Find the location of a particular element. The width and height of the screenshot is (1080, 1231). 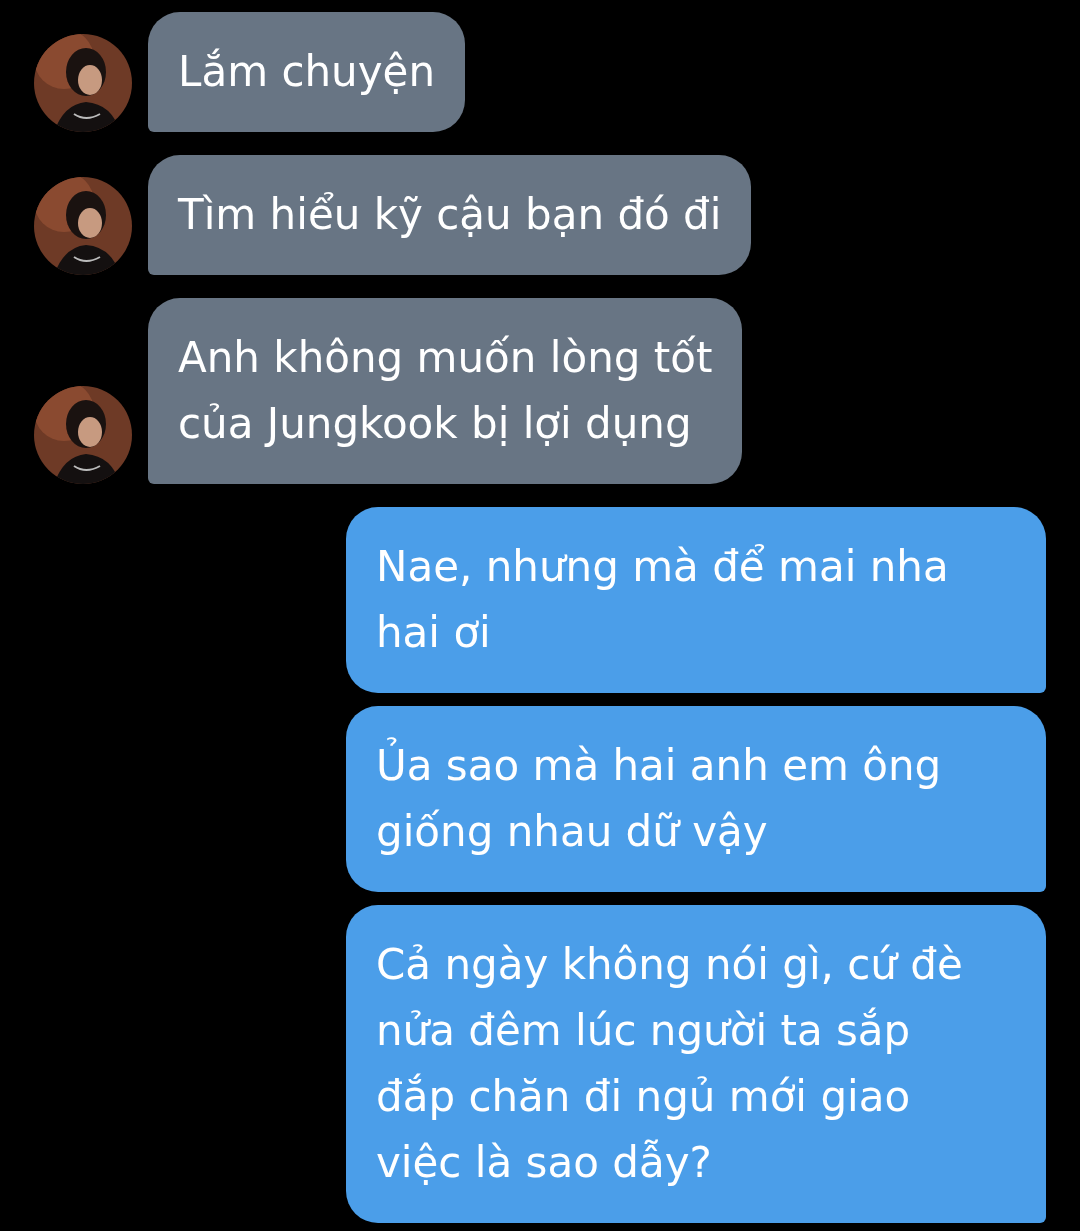

message-bubble: Ủa sao mà hai anh em ông giống nhau dữ vậy is located at coordinates (696, 799).